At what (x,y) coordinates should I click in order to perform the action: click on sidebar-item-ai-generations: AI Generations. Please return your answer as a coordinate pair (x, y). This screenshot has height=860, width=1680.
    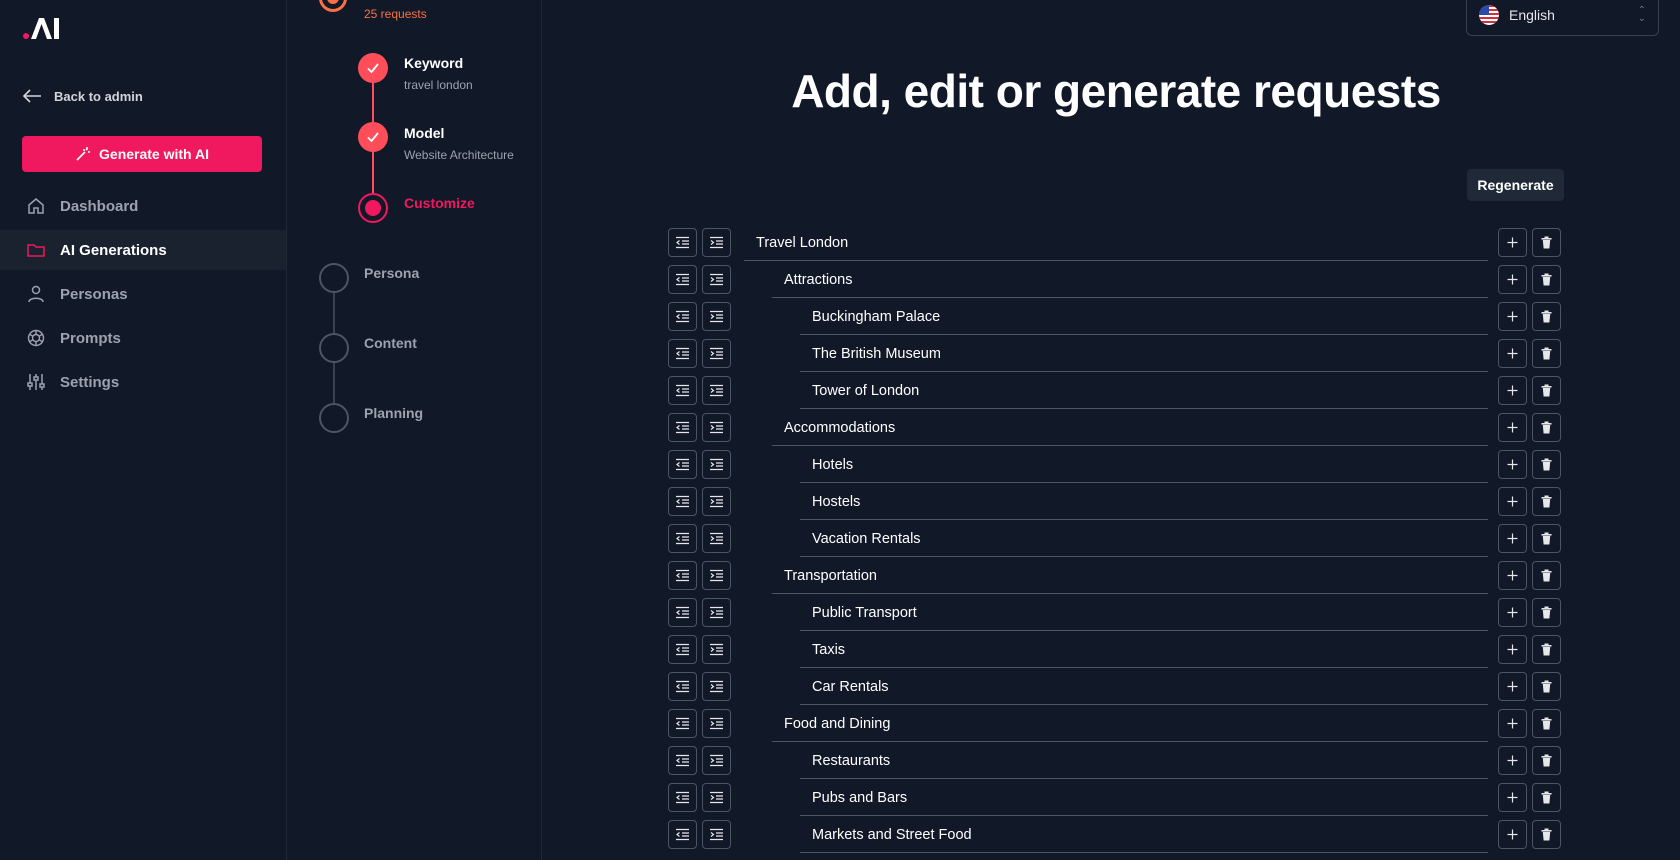
    Looking at the image, I should click on (143, 250).